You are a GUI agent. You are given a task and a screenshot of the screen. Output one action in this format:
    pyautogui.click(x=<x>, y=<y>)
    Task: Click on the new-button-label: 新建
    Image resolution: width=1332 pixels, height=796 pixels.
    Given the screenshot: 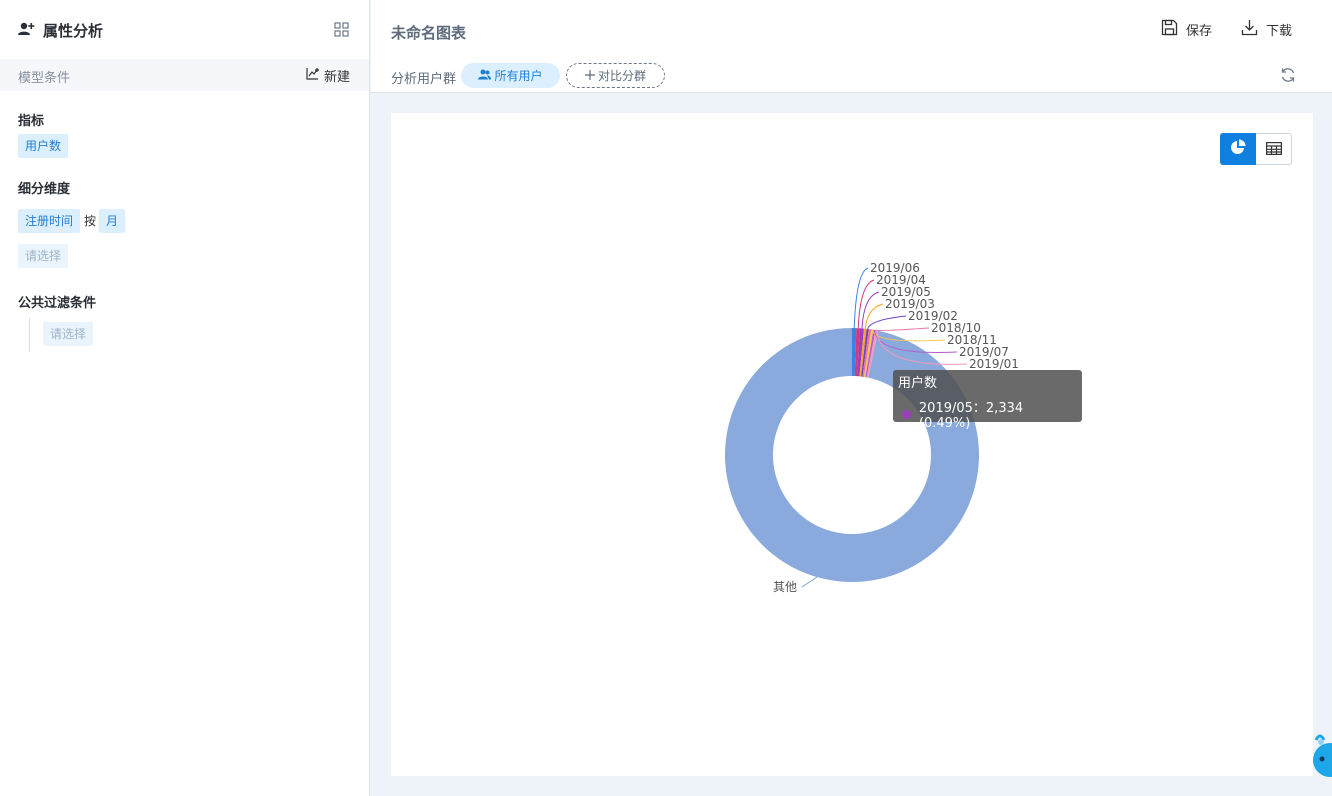 What is the action you would take?
    pyautogui.click(x=336, y=77)
    